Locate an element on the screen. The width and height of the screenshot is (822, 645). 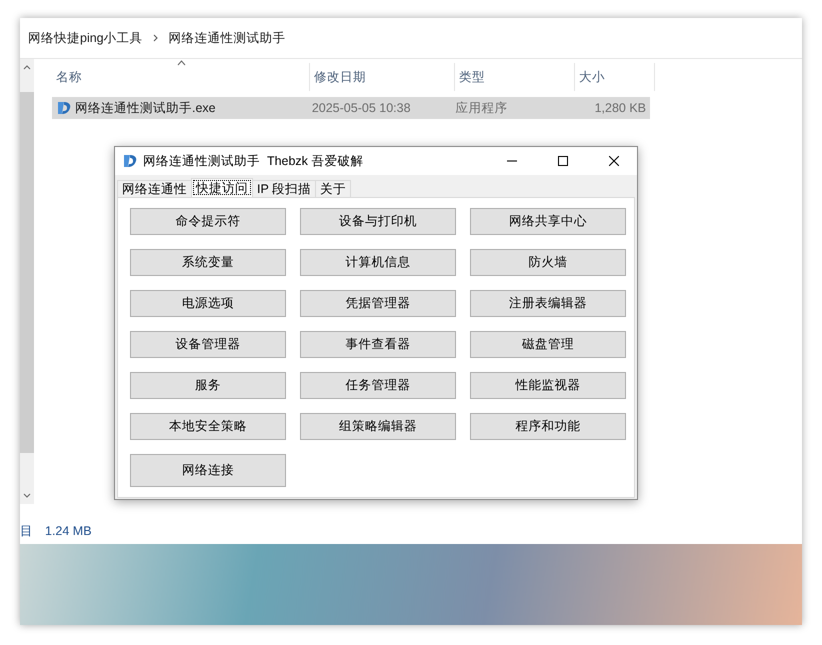
shortcut-button: 凭据管理器 is located at coordinates (378, 303).